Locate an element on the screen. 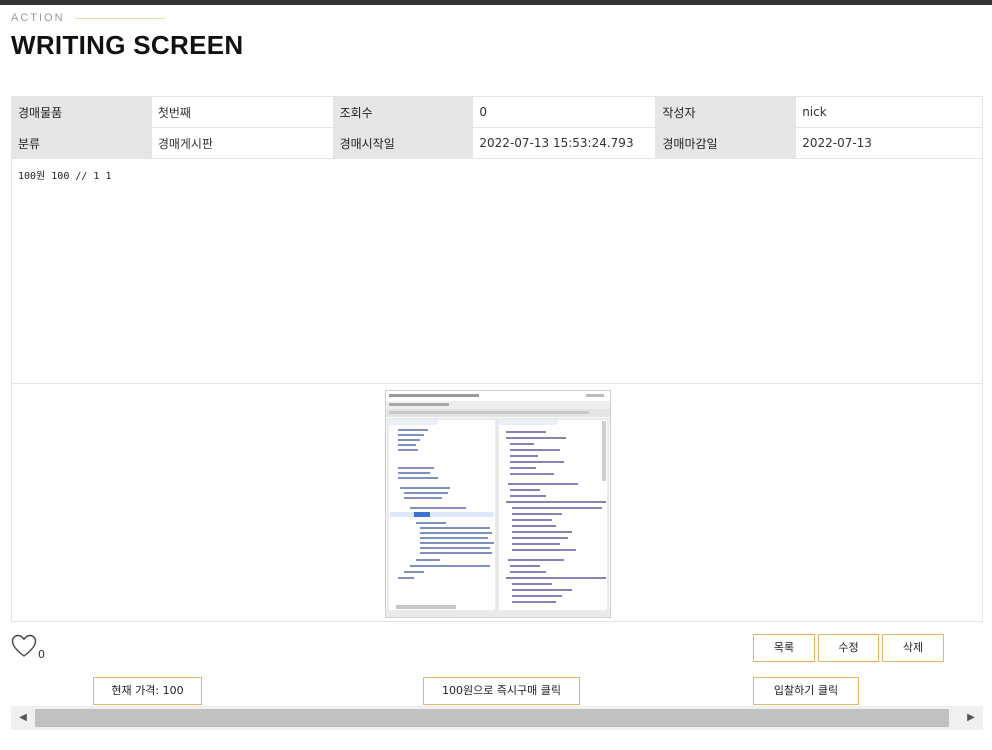  heart-icon is located at coordinates (24, 646).